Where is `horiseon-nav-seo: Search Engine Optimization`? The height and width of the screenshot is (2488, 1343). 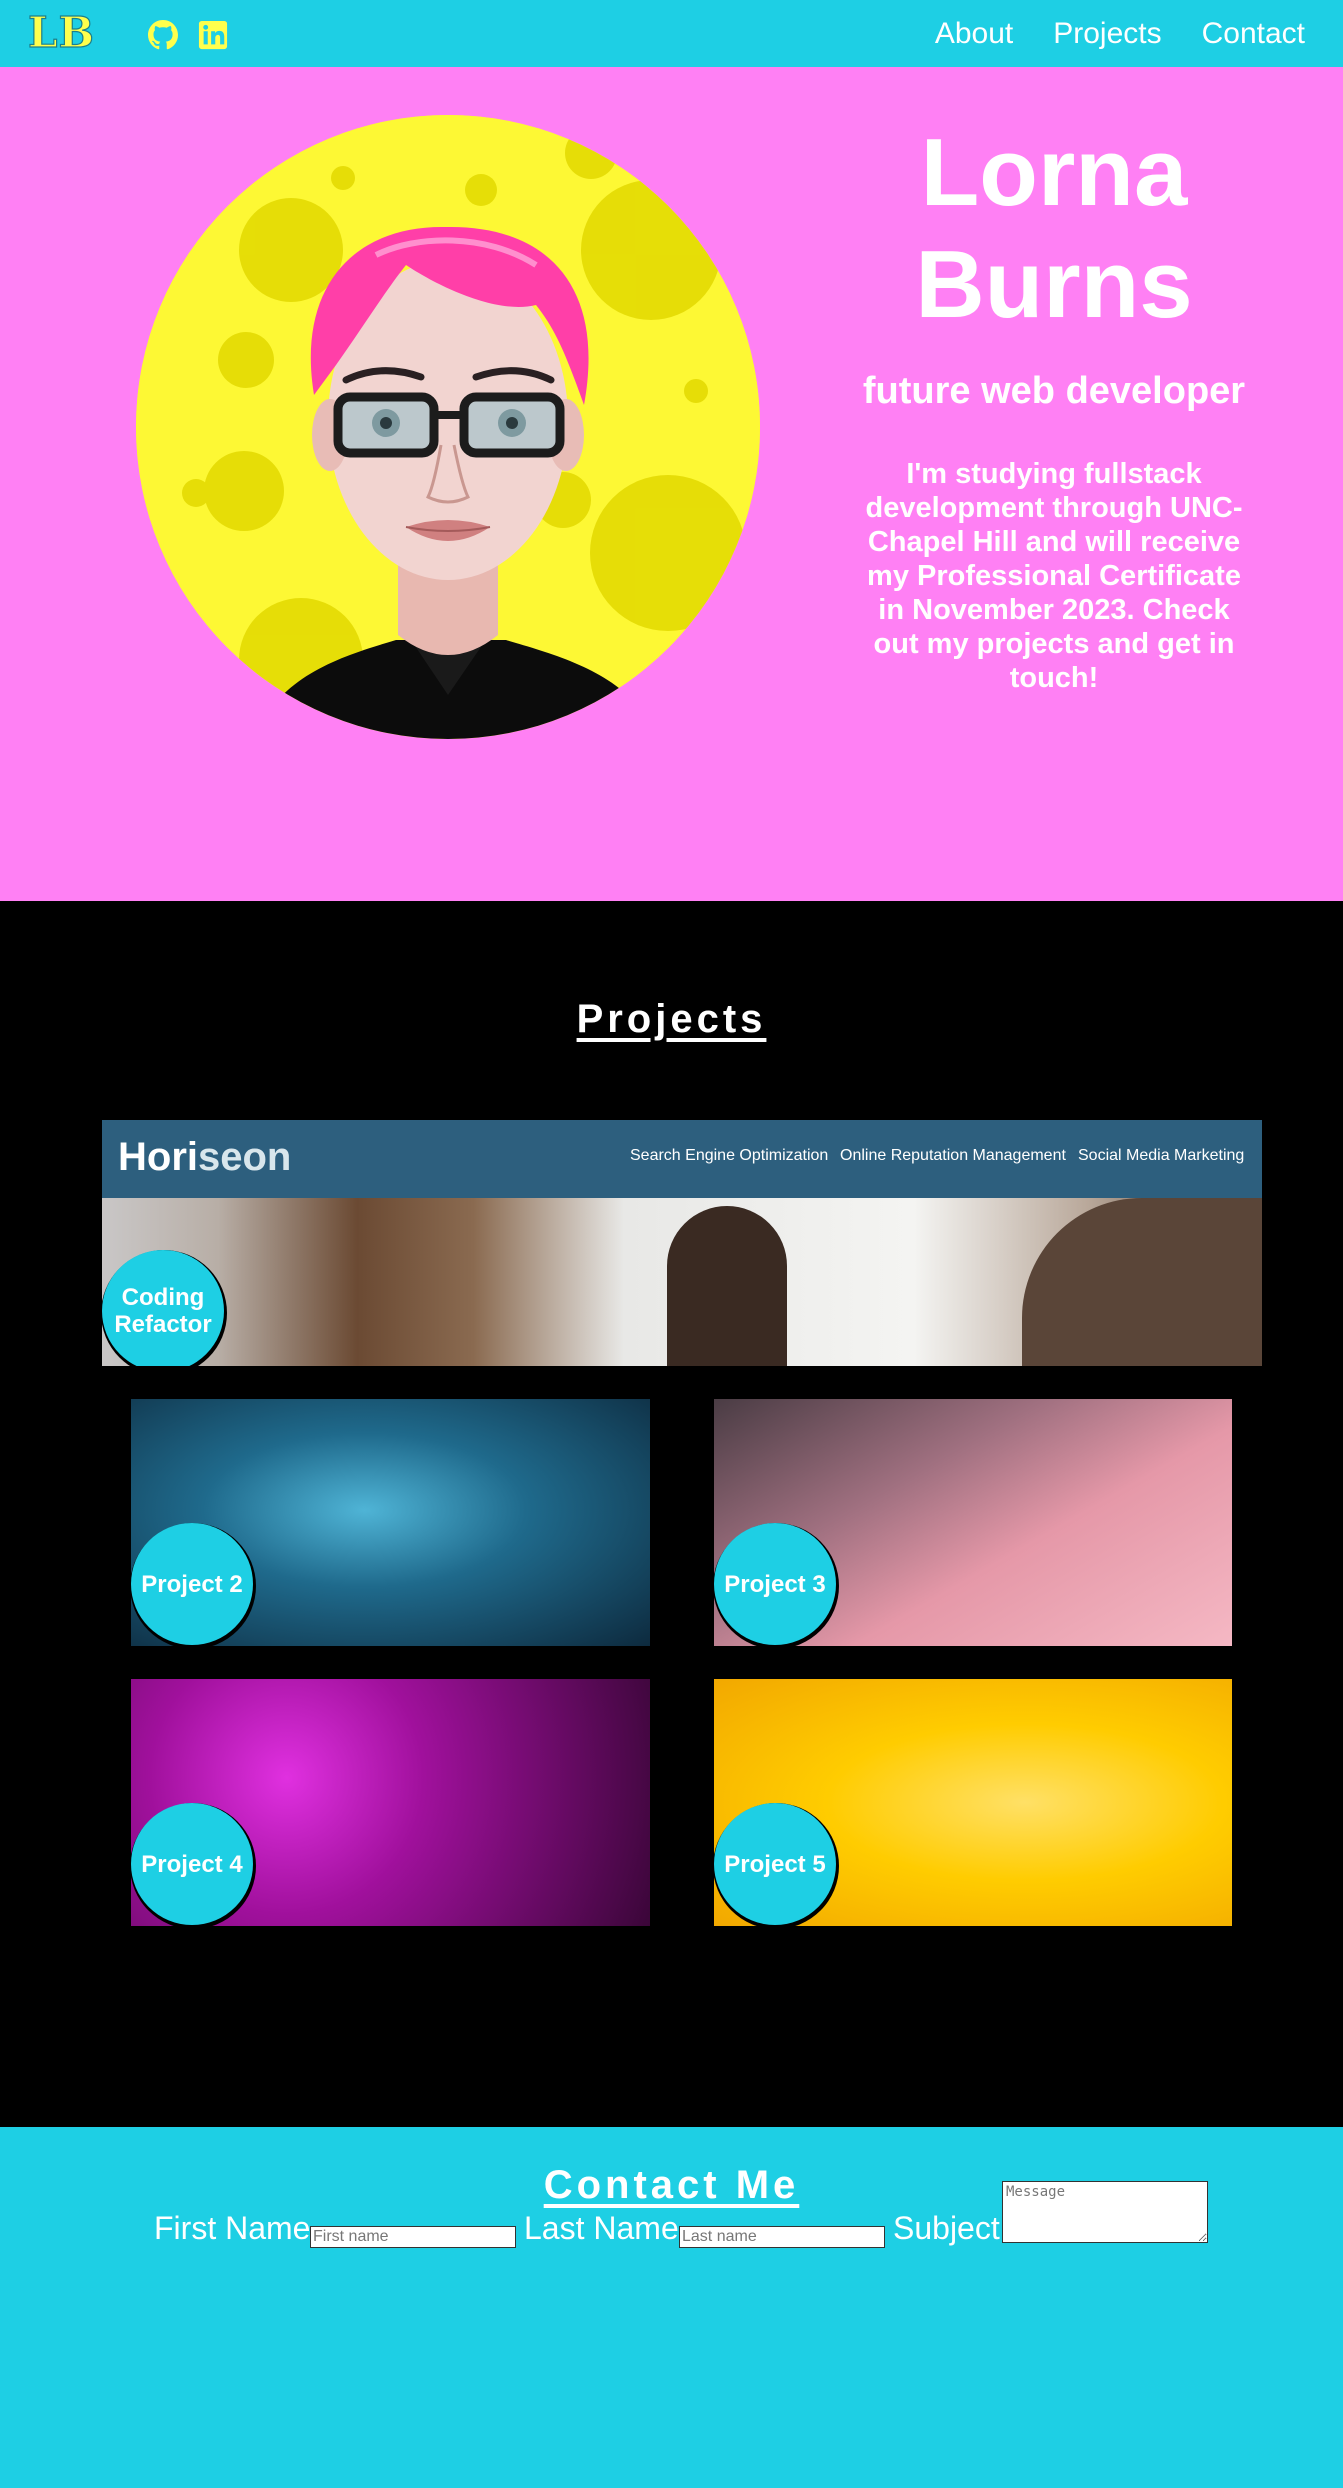
horiseon-nav-seo: Search Engine Optimization is located at coordinates (729, 1155).